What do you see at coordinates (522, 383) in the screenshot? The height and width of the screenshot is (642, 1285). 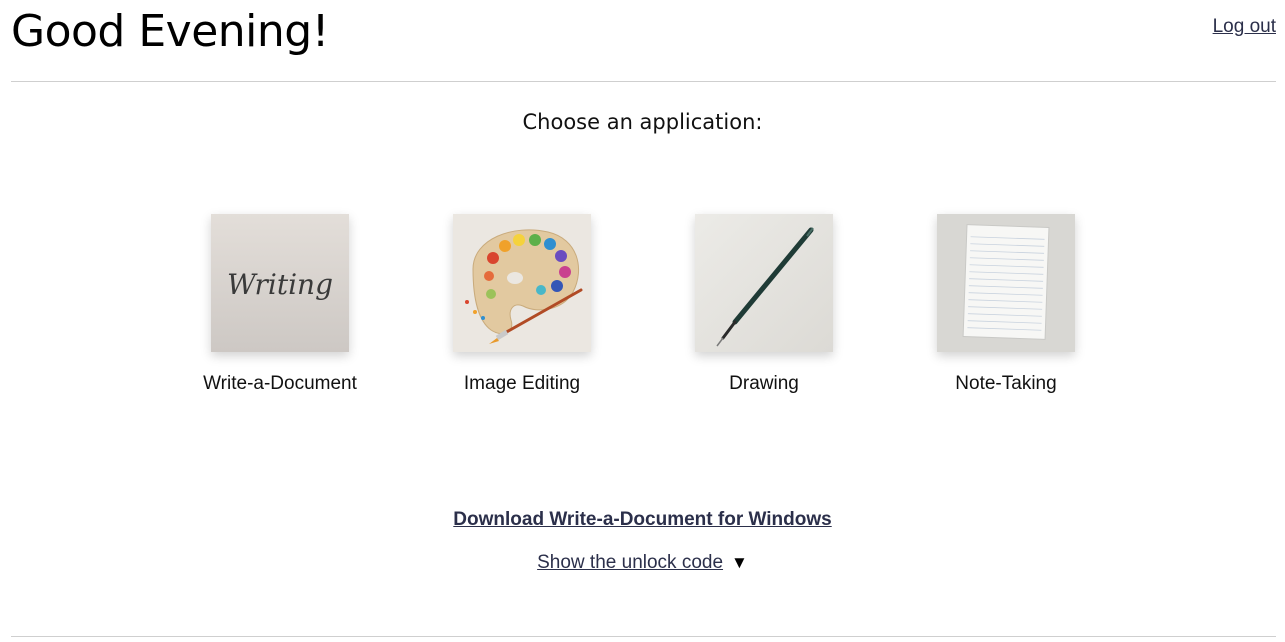 I see `app-label-image-editing: Image Editing` at bounding box center [522, 383].